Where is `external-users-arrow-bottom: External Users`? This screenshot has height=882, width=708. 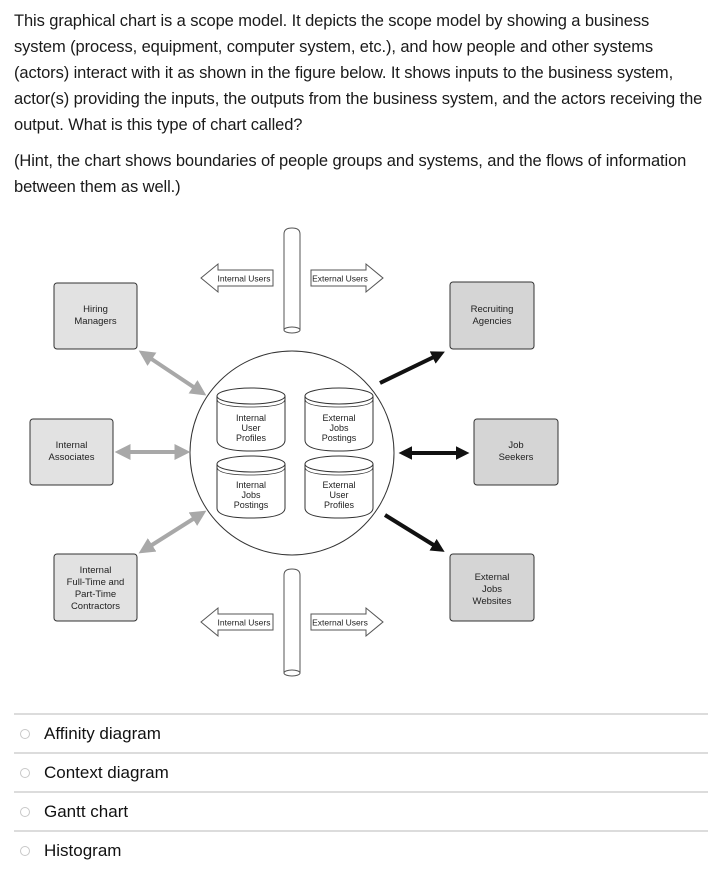
external-users-arrow-bottom: External Users is located at coordinates (347, 622).